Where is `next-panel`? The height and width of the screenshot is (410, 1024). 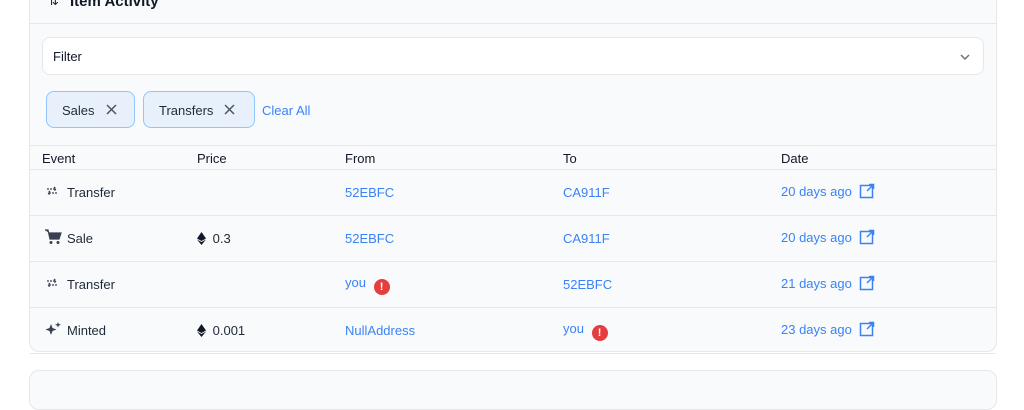 next-panel is located at coordinates (513, 390).